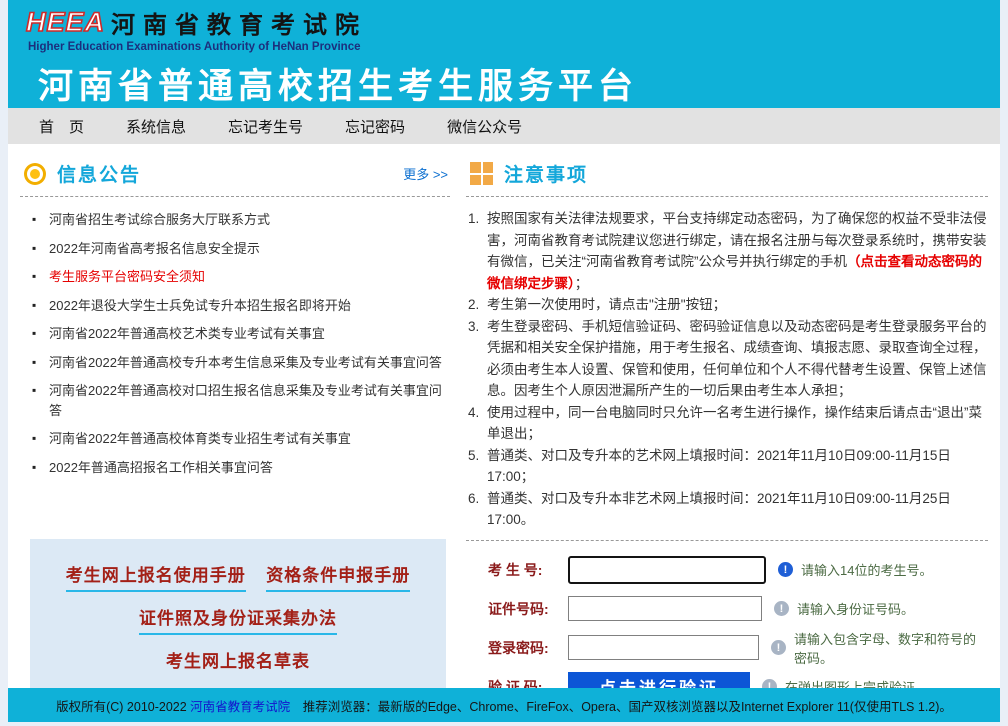 Image resolution: width=1008 pixels, height=726 pixels. What do you see at coordinates (727, 177) in the screenshot?
I see `notes-header: 注意事项` at bounding box center [727, 177].